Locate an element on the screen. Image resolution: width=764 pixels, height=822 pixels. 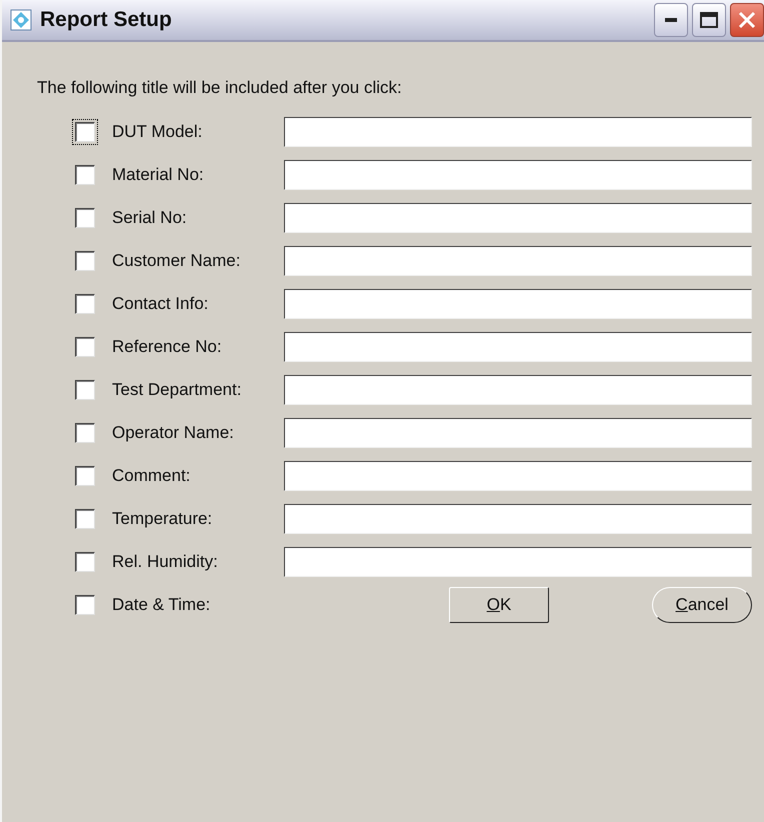
field-label: Comment: is located at coordinates (152, 476).